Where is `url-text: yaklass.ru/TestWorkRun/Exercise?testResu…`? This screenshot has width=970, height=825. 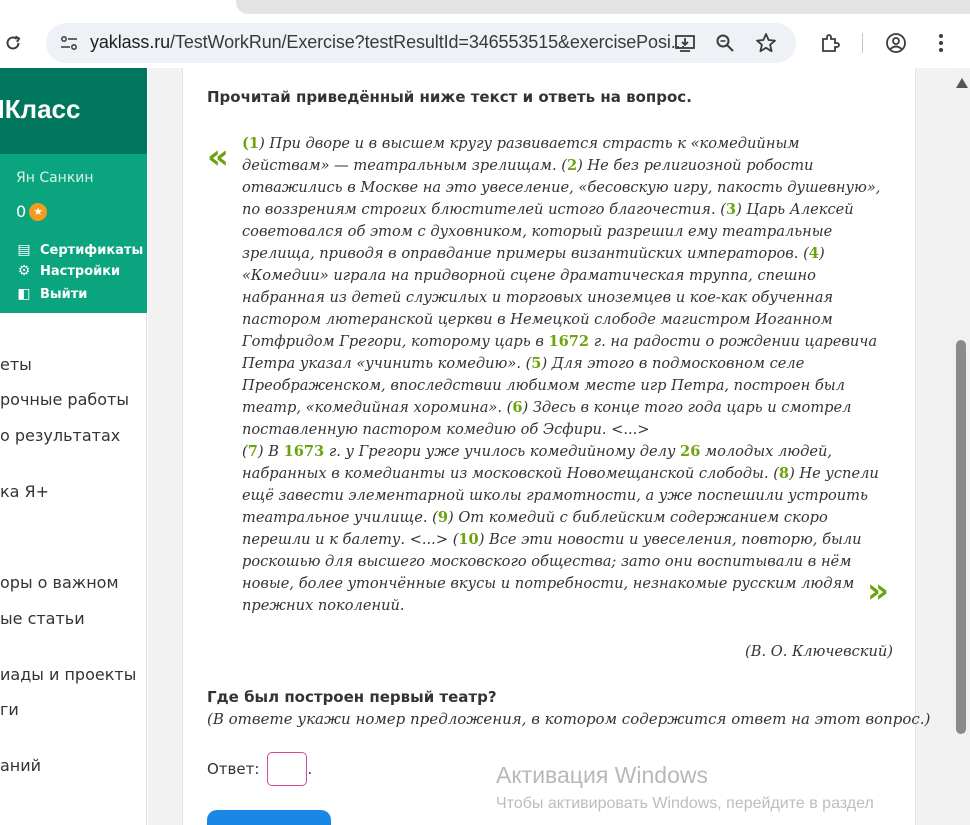
url-text: yaklass.ru/TestWorkRun/Exercise?testResu… is located at coordinates (388, 42).